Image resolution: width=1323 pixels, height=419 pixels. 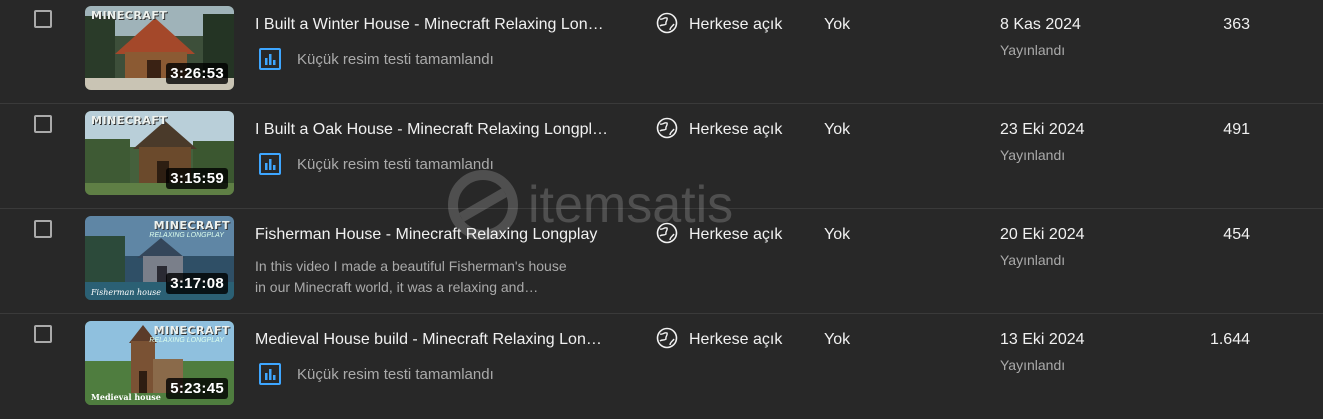 What do you see at coordinates (197, 73) in the screenshot?
I see `video-duration: 3:26:53` at bounding box center [197, 73].